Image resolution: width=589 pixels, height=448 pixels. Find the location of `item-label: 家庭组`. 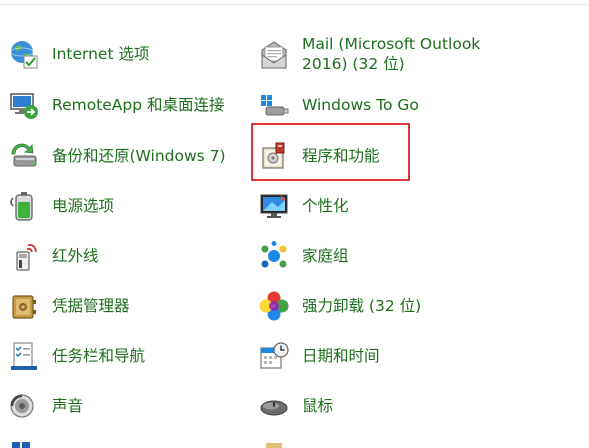

item-label: 家庭组 is located at coordinates (325, 256).